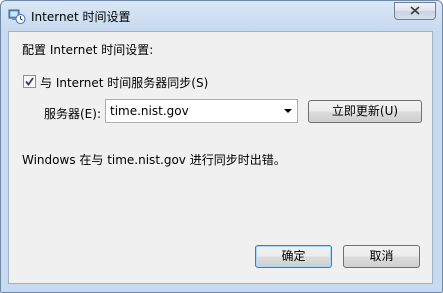  I want to click on status-message: Windows 在与 time.nist.gov 进行同步时出错。, so click(154, 160).